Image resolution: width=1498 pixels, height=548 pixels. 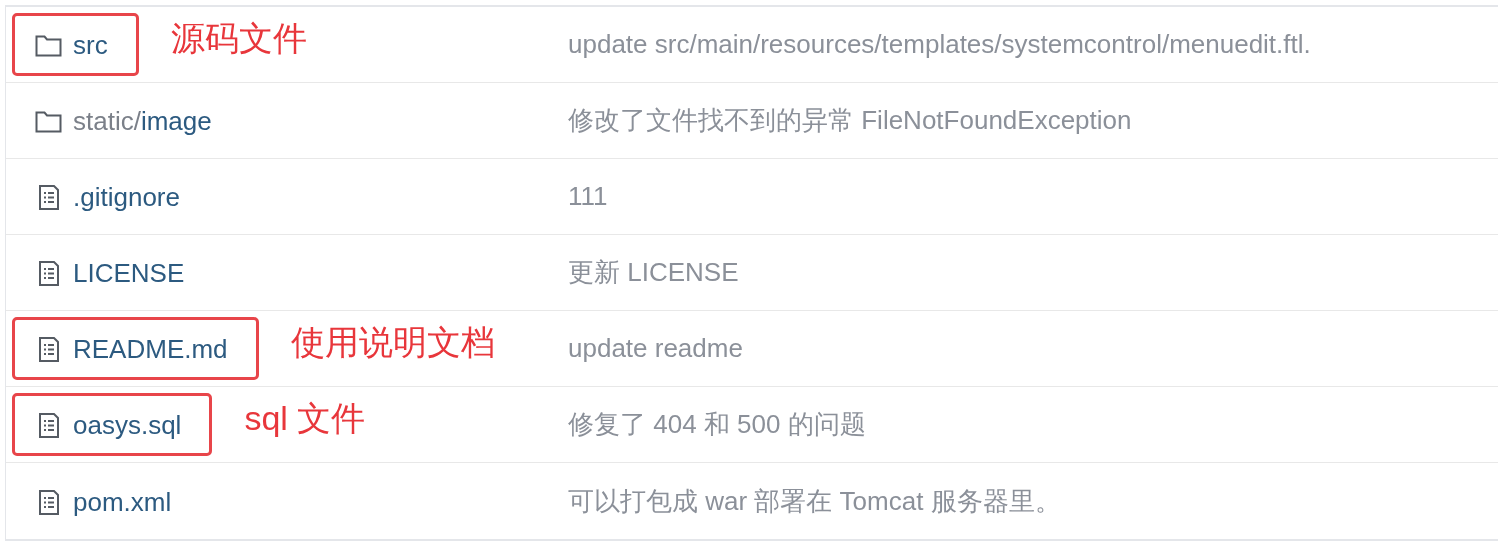 What do you see at coordinates (127, 425) in the screenshot?
I see `file-link: oasys.sql` at bounding box center [127, 425].